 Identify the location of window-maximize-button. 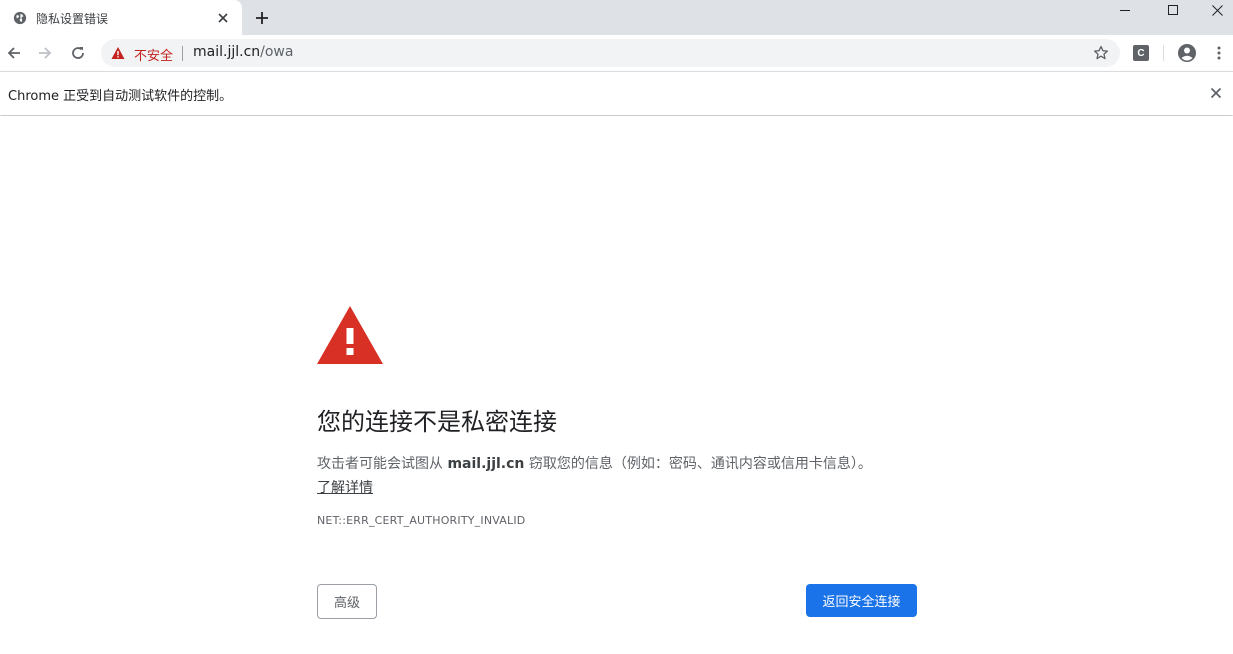
(1173, 10).